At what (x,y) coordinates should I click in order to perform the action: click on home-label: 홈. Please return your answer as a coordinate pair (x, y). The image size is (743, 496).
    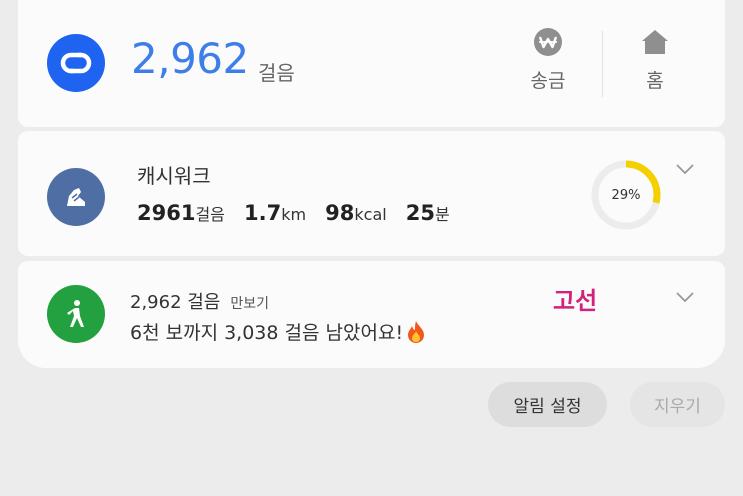
    Looking at the image, I should click on (655, 81).